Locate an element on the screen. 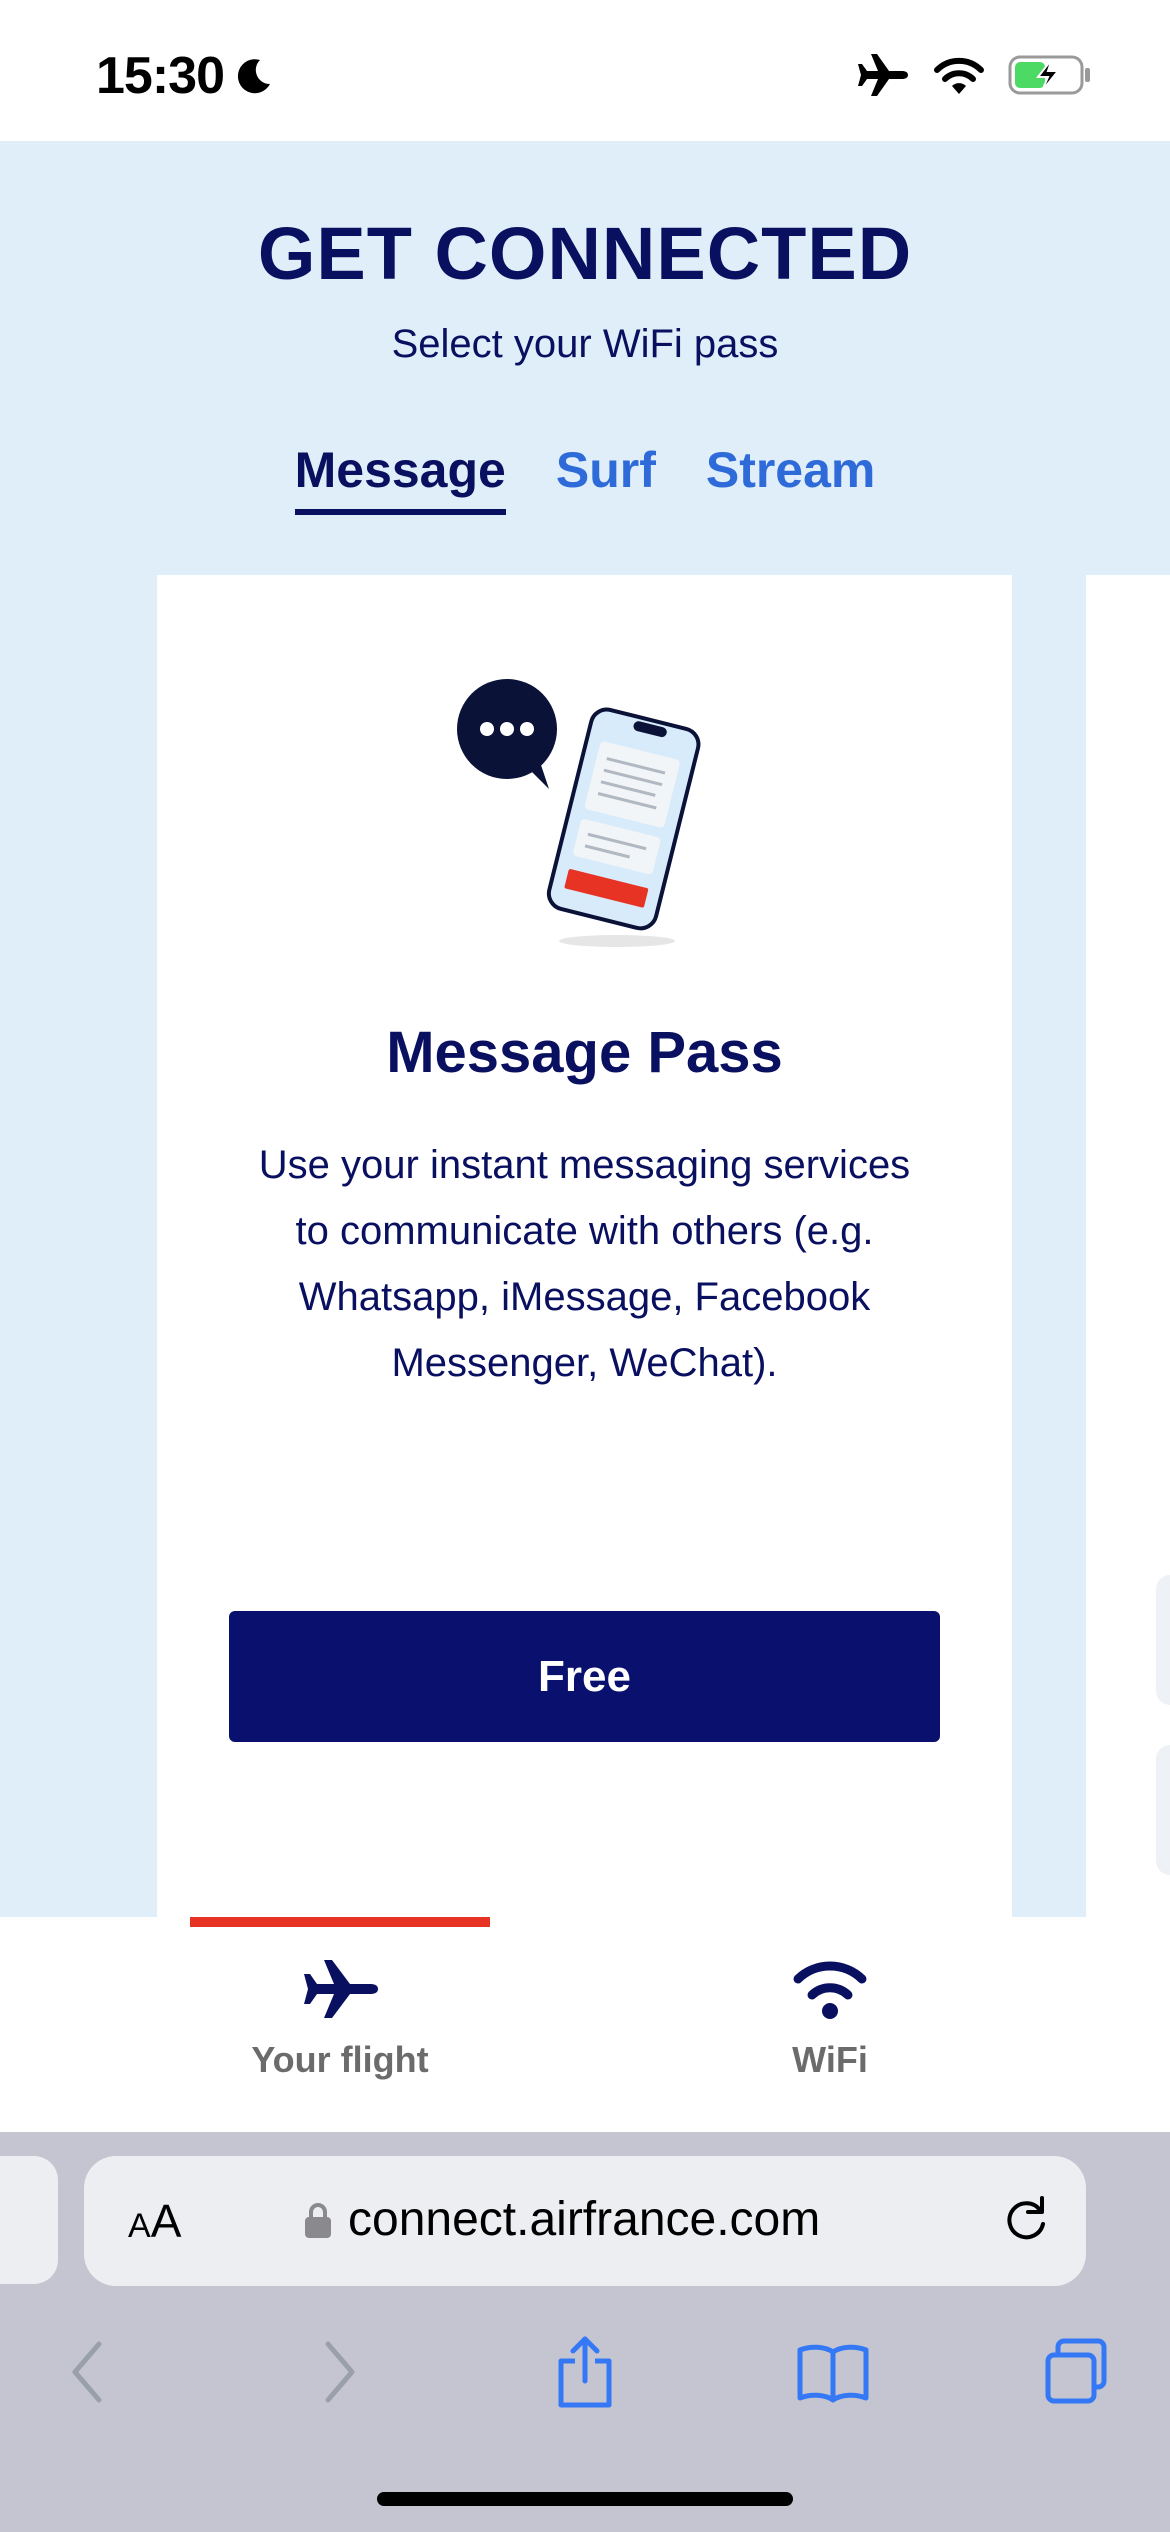  page-title: GET CONNECTED is located at coordinates (585, 253).